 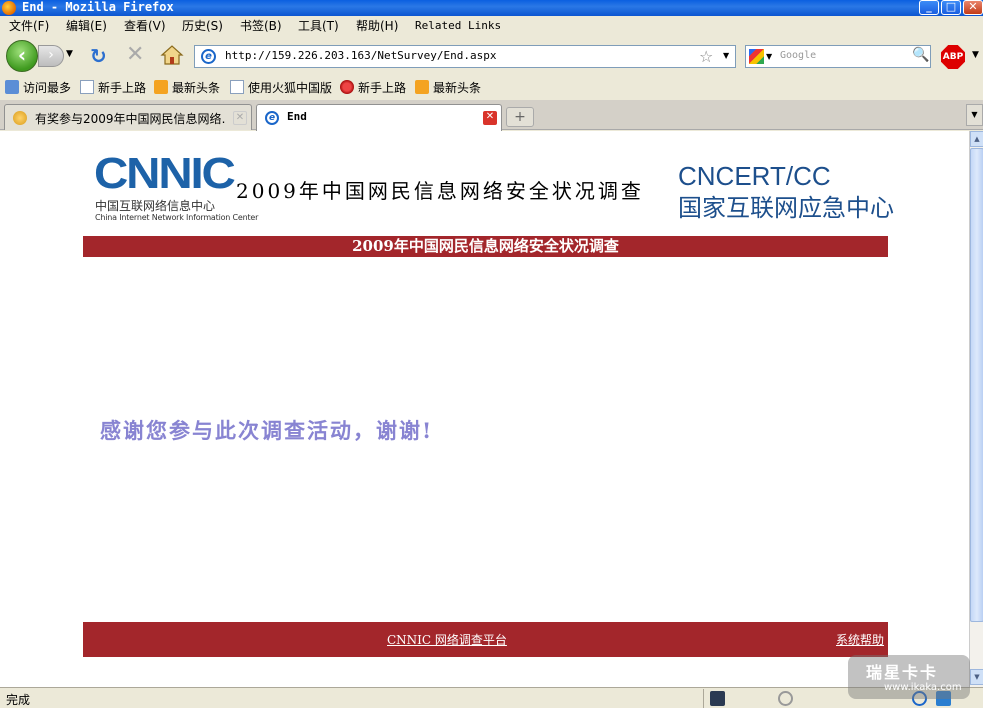 I want to click on history-dropdown-icon: ▼, so click(x=69, y=54).